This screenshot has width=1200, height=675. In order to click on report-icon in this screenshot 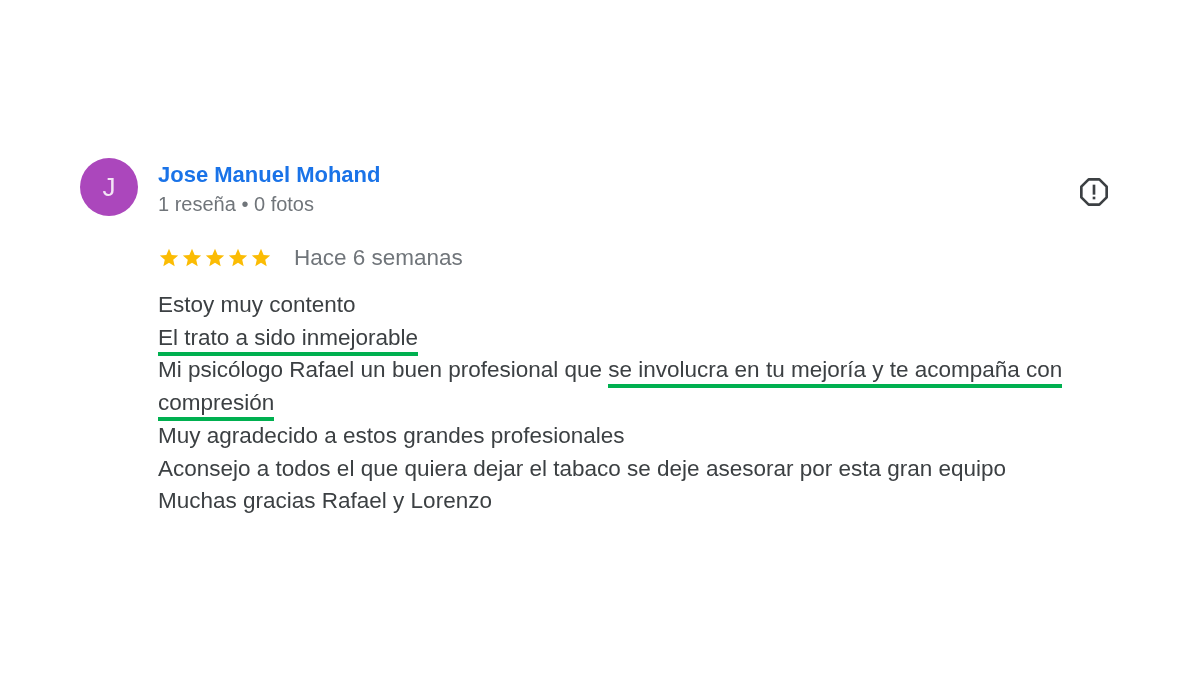, I will do `click(1094, 192)`.